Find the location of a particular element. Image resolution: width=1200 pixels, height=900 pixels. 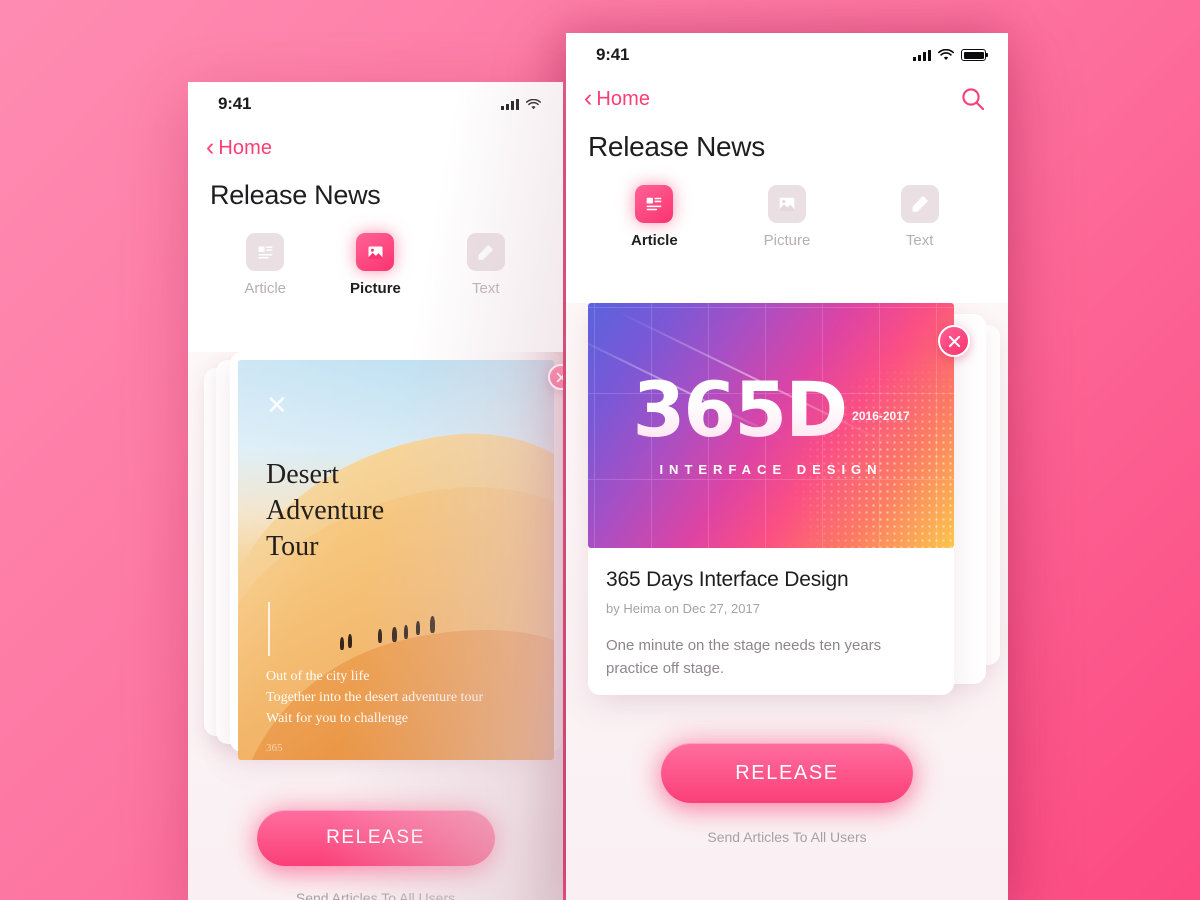

back-nav-row: ‹ Home is located at coordinates (375, 146).